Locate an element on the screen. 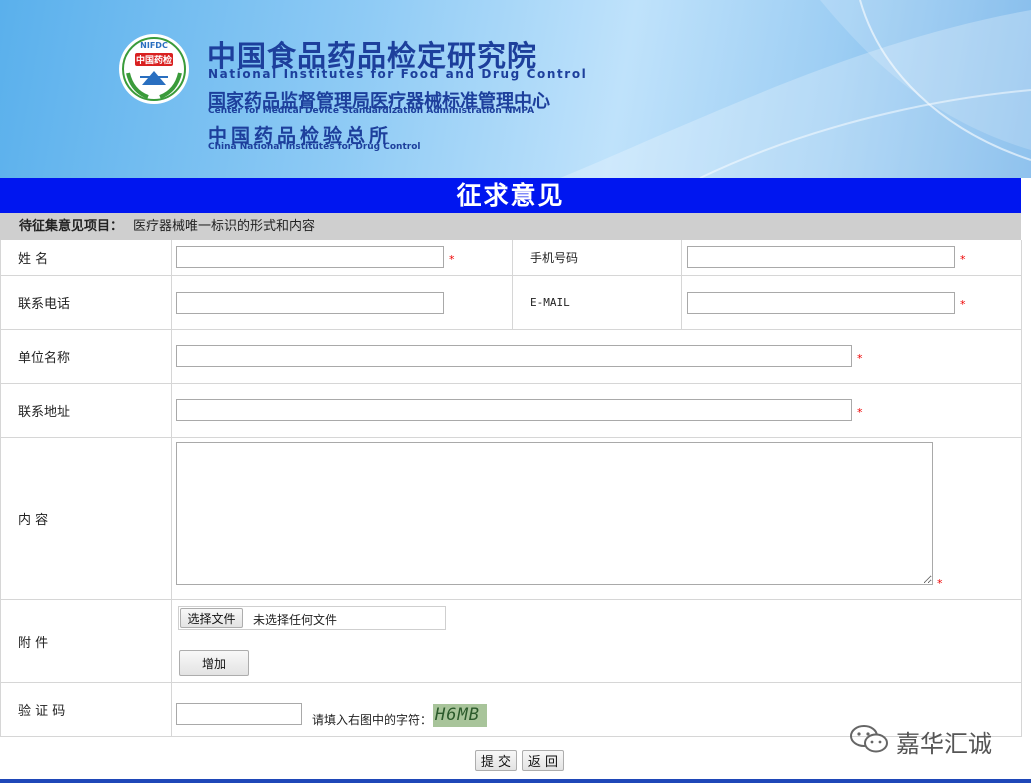  bottom-divider is located at coordinates (515, 781).